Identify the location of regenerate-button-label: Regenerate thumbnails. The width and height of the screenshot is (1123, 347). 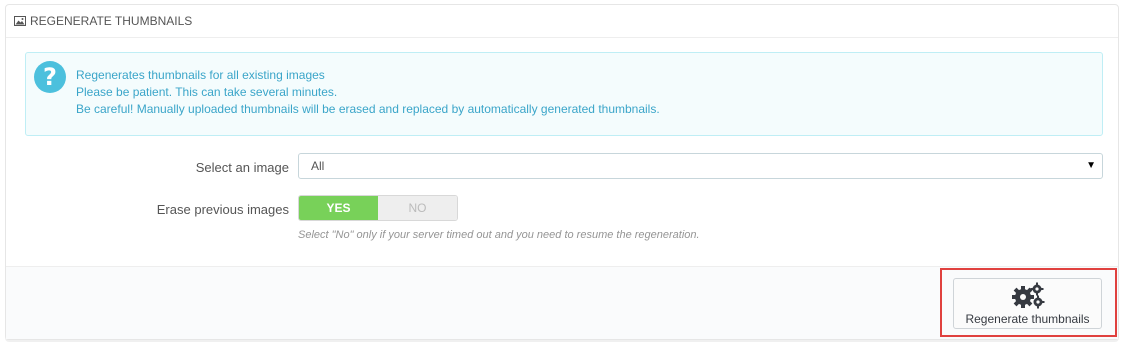
(1027, 319).